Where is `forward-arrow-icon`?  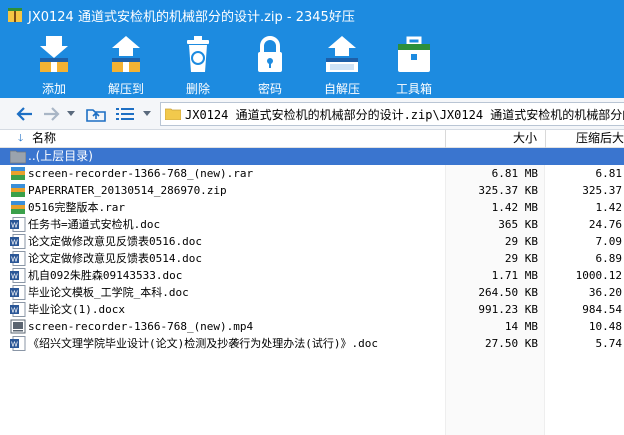 forward-arrow-icon is located at coordinates (52, 114).